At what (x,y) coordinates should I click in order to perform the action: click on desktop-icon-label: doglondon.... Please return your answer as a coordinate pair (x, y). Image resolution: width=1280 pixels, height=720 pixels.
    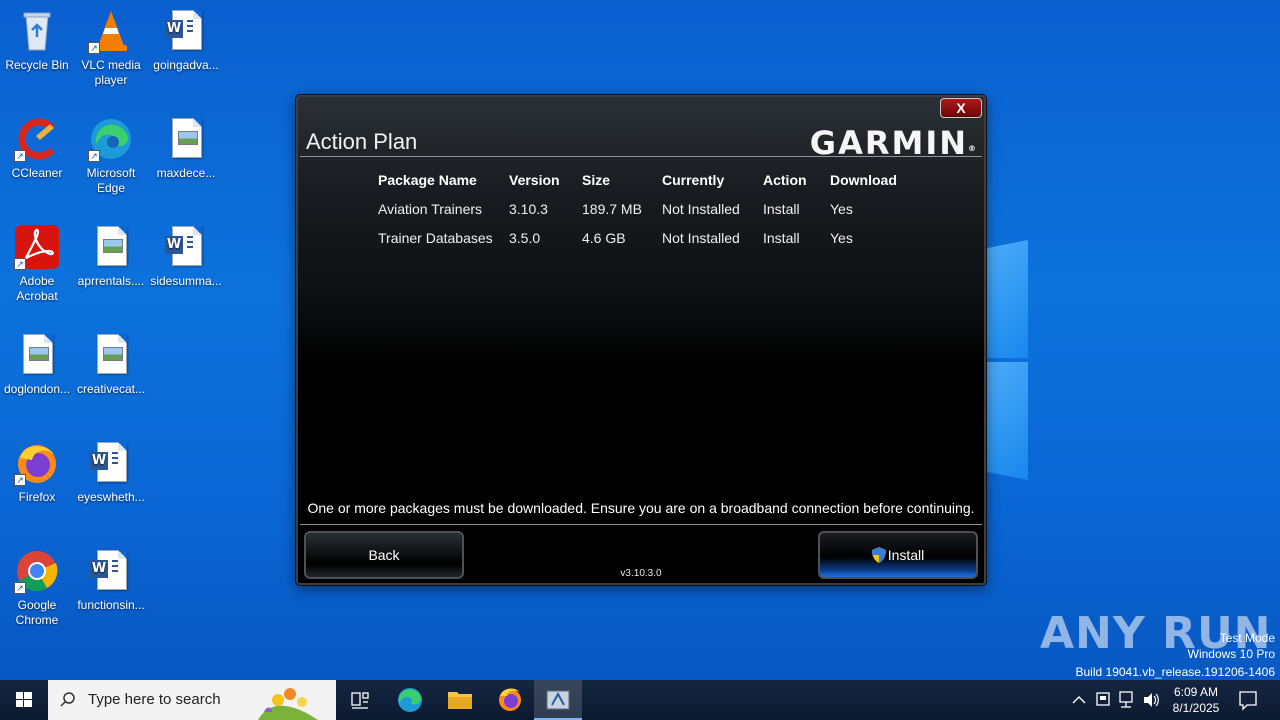
    Looking at the image, I should click on (37, 389).